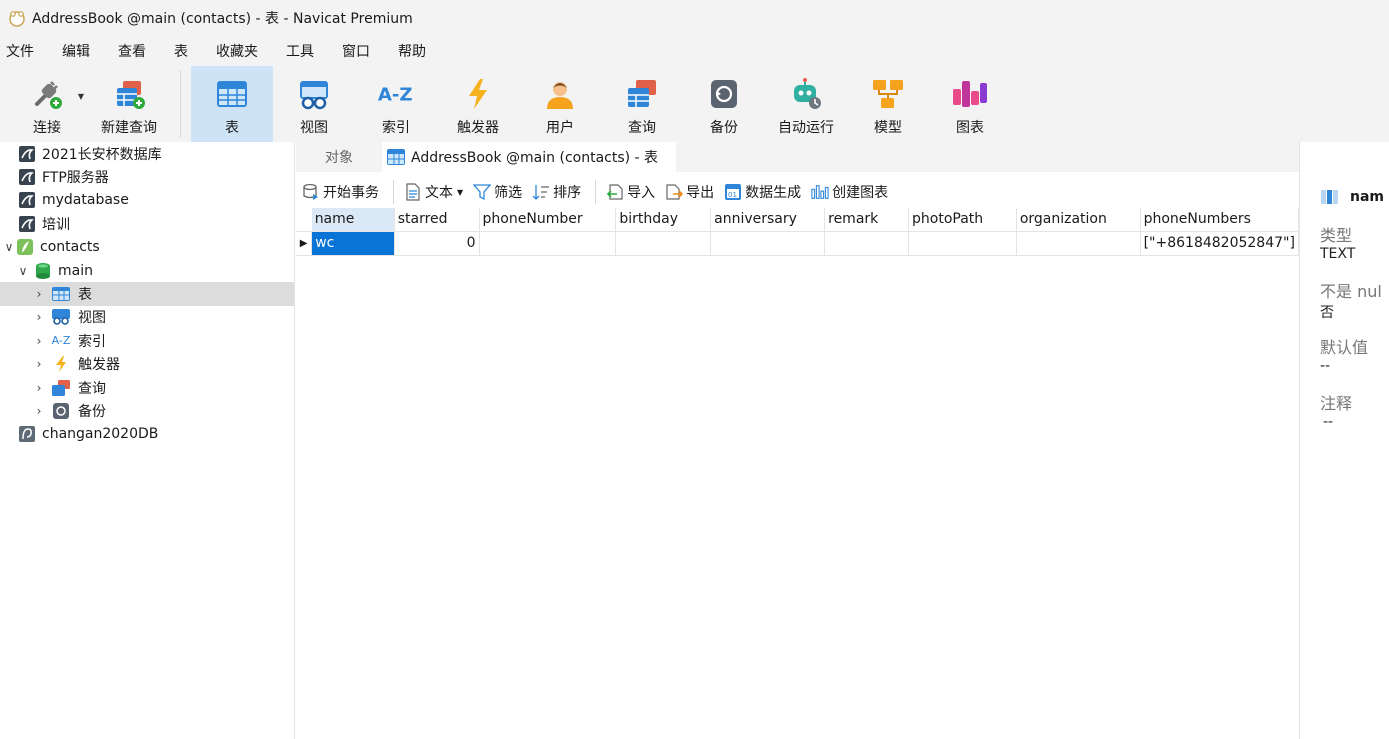 This screenshot has height=739, width=1389. What do you see at coordinates (396, 157) in the screenshot?
I see `table-icon` at bounding box center [396, 157].